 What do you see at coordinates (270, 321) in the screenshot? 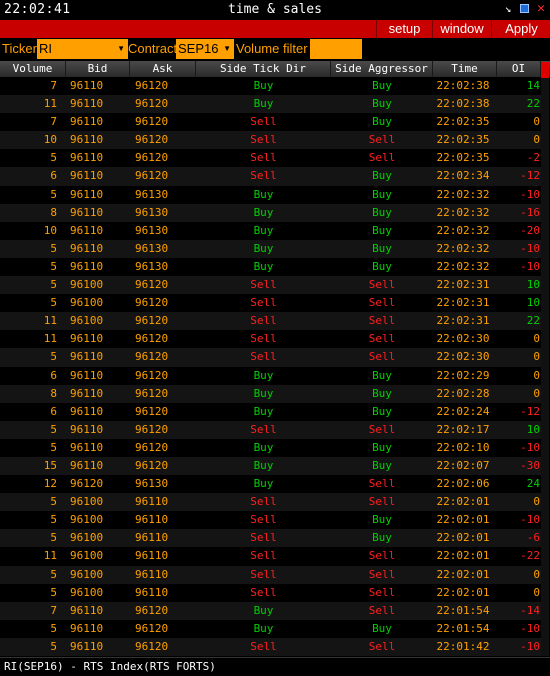
I see `table-row: 11 96100 96120 Sell Sell 22:02:31 22` at bounding box center [270, 321].